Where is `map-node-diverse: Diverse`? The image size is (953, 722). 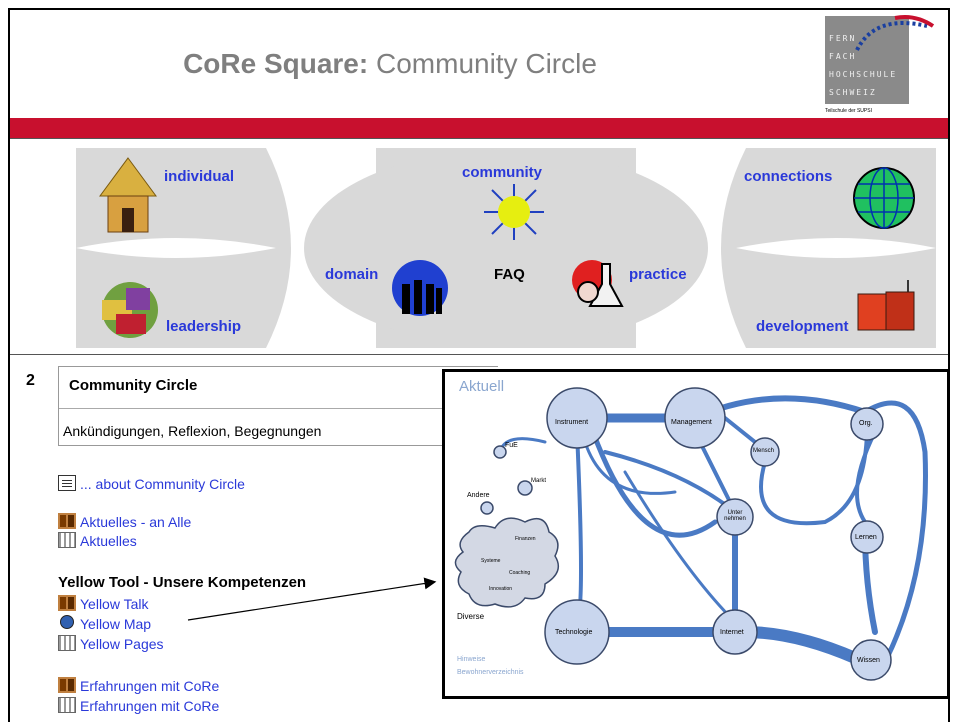
map-node-diverse: Diverse is located at coordinates (471, 616).